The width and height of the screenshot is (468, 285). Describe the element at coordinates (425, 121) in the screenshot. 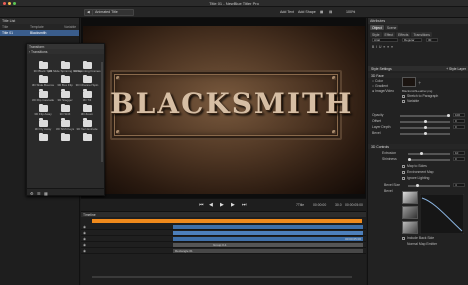

I see `offset-slider` at that location.